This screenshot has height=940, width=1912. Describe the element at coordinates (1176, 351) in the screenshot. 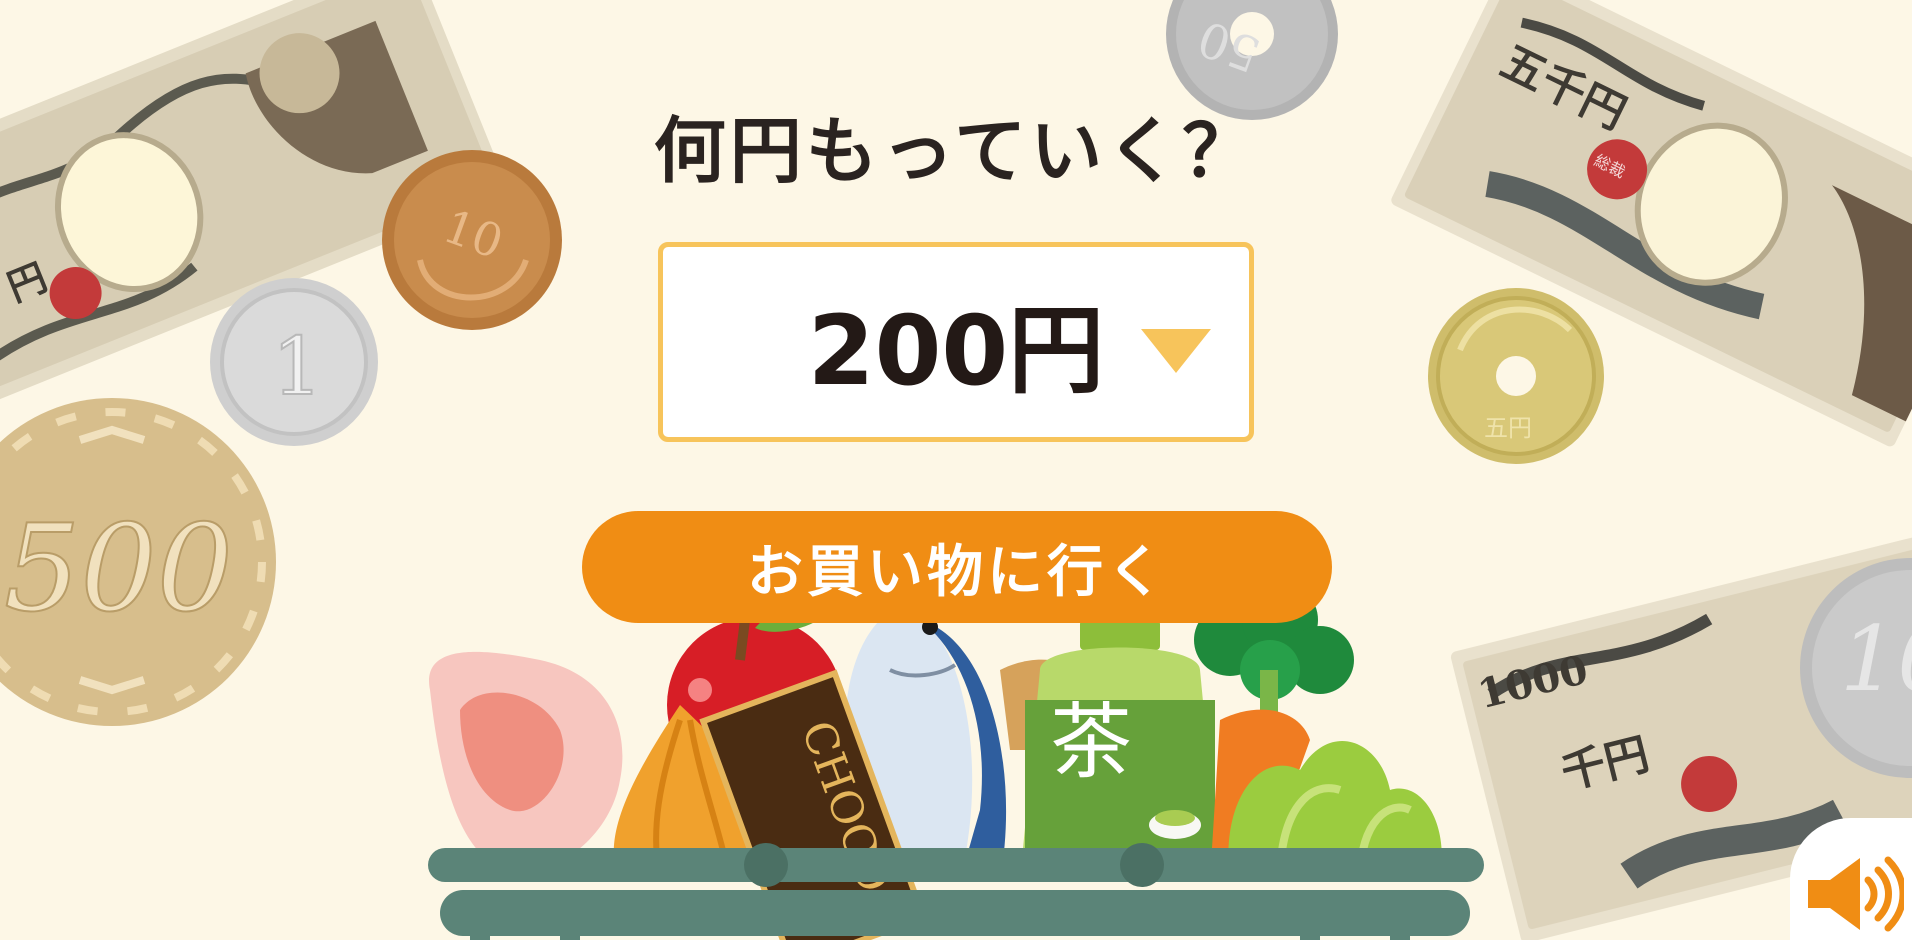

I see `triangle-down-icon` at that location.